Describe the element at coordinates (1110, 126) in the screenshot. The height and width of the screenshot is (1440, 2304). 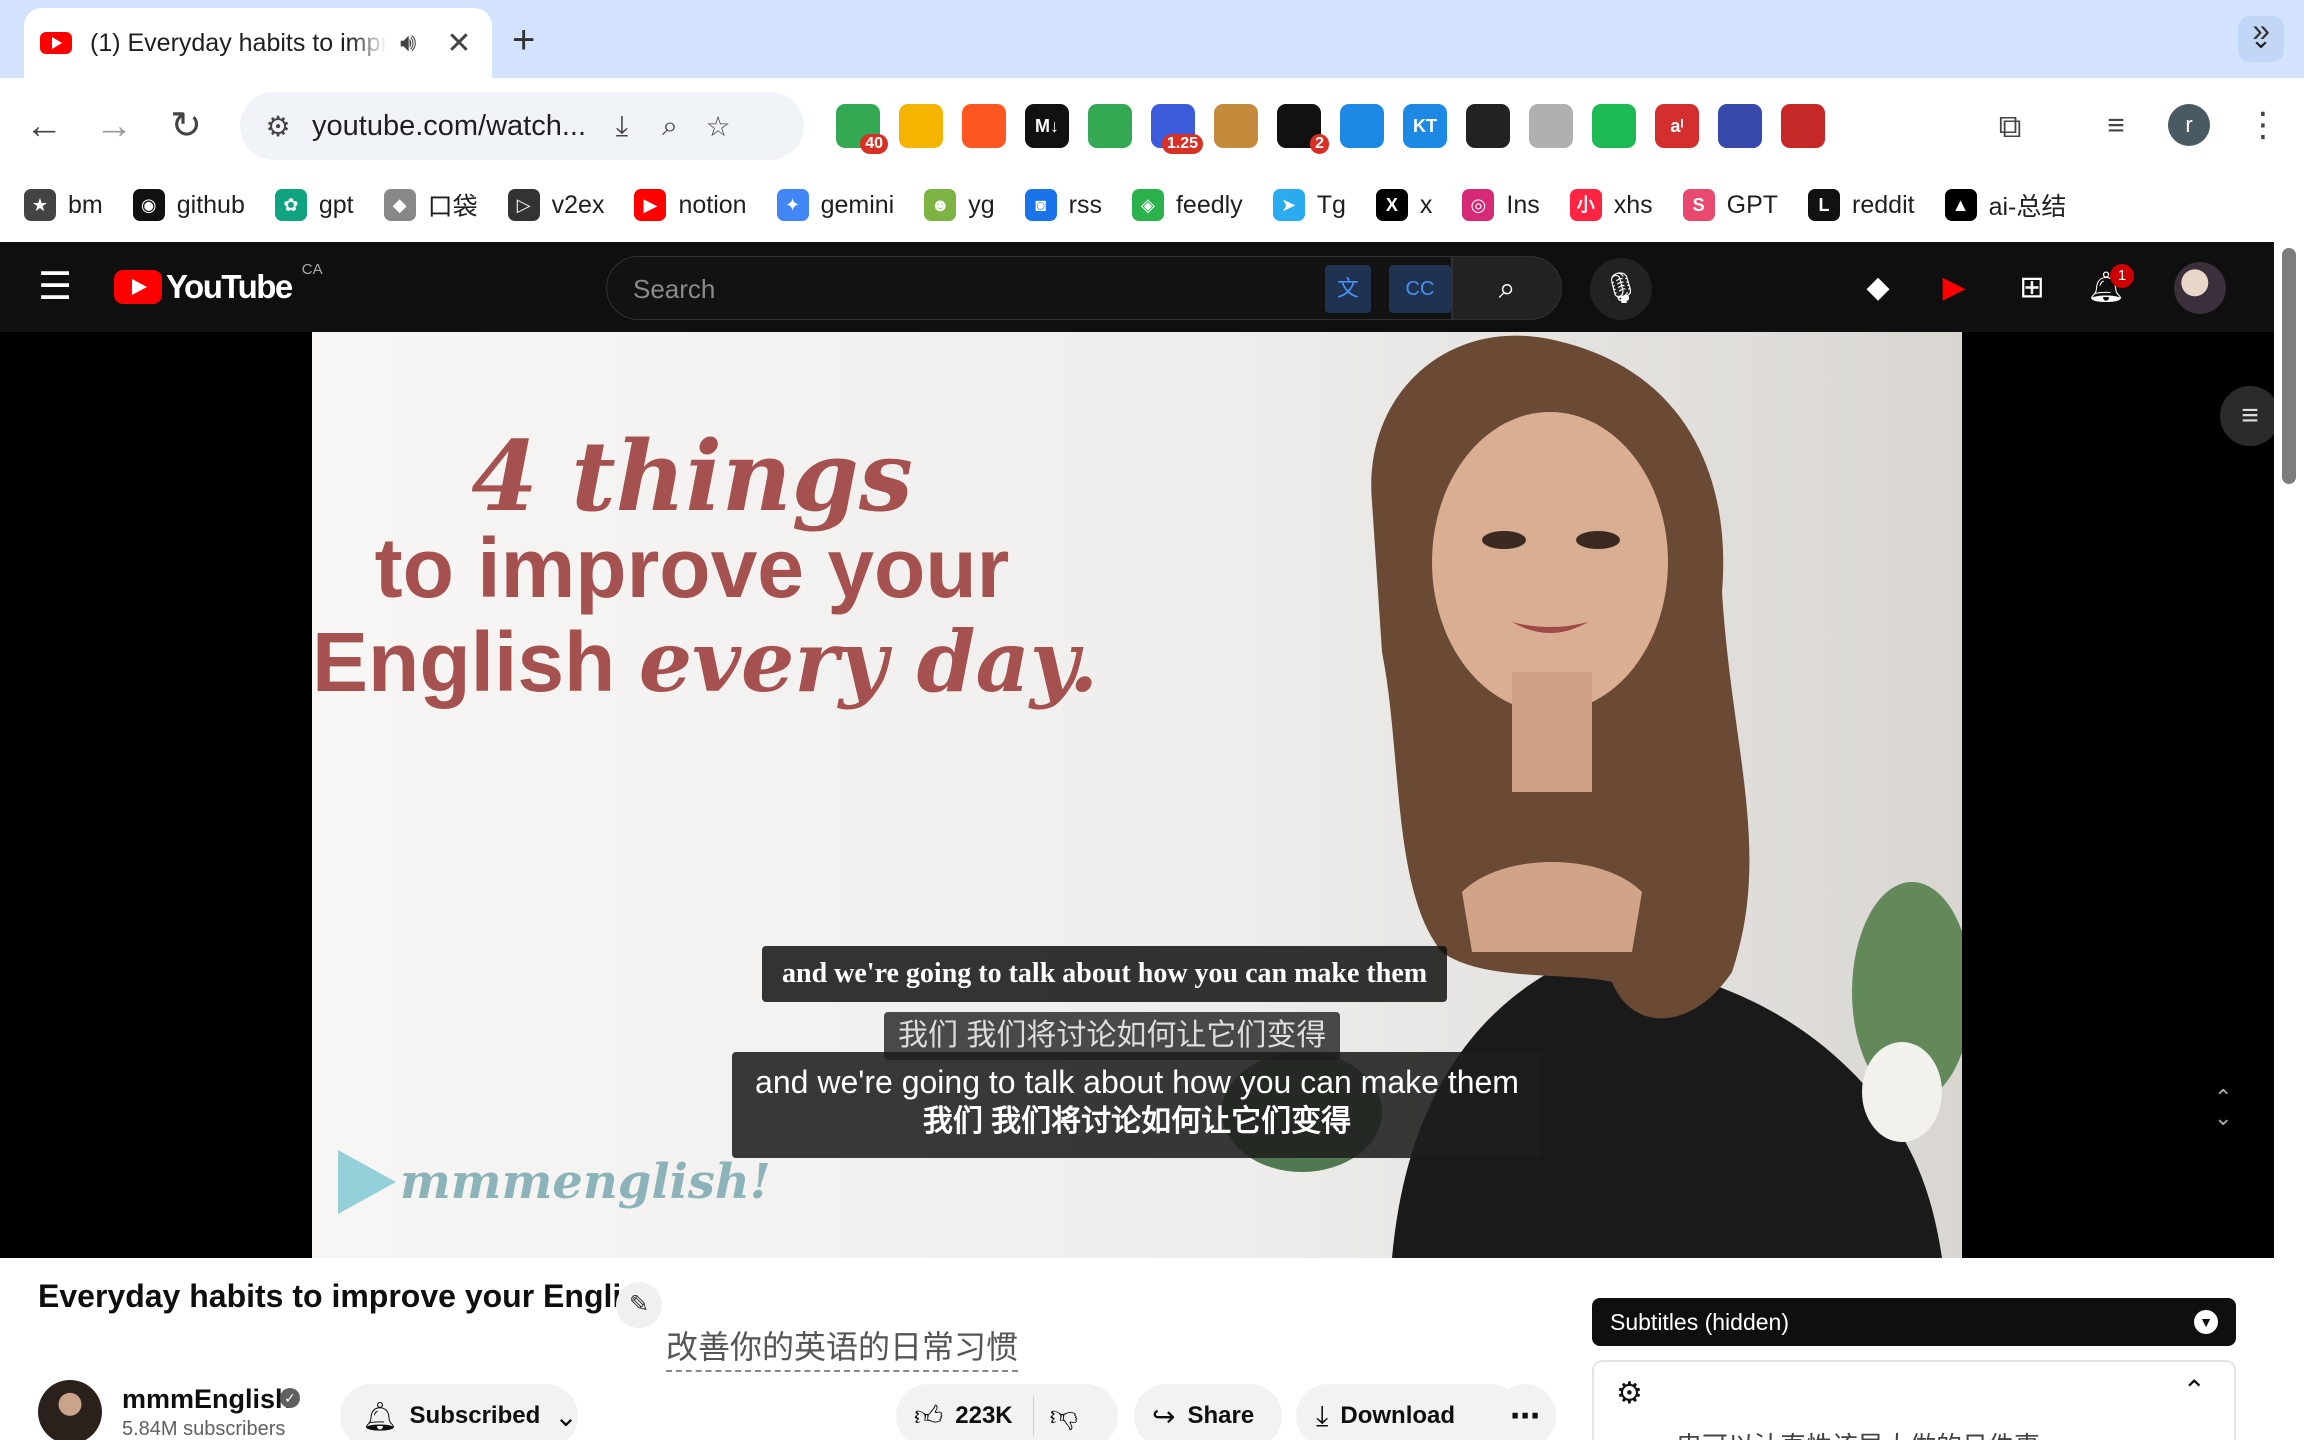
I see `download-ext-icon` at that location.